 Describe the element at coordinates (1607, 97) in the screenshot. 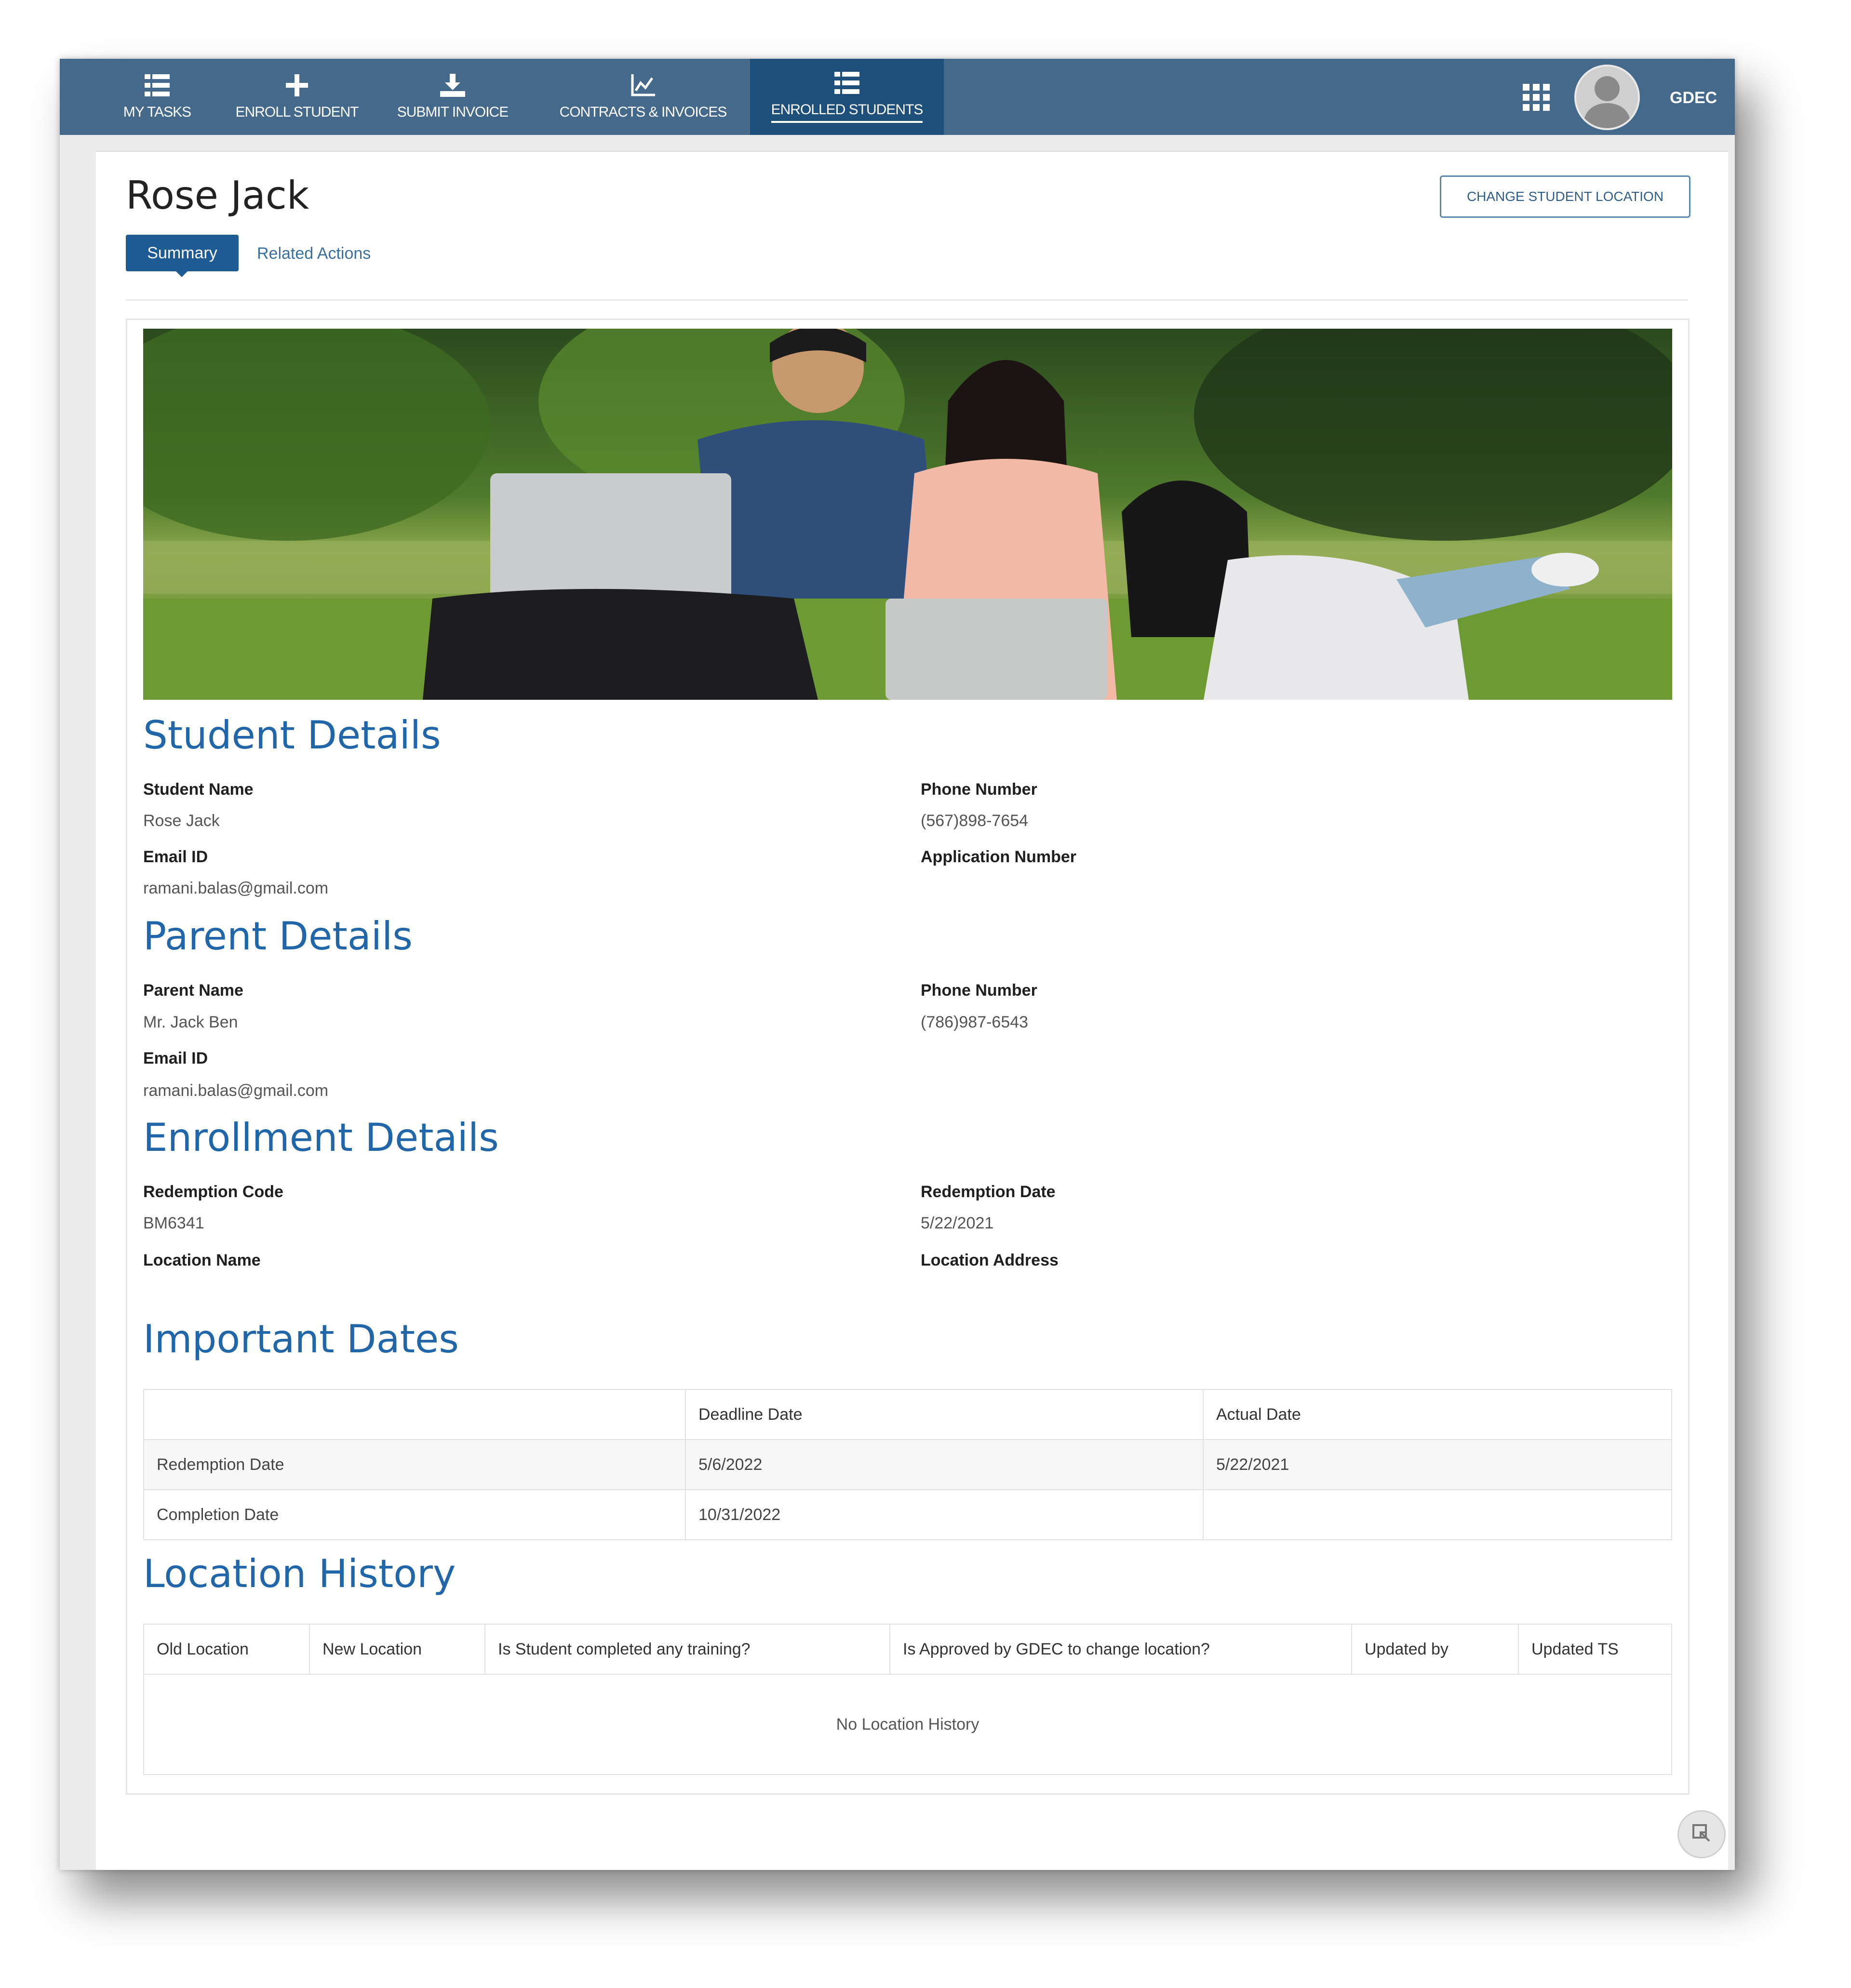

I see `avatar-icon` at that location.